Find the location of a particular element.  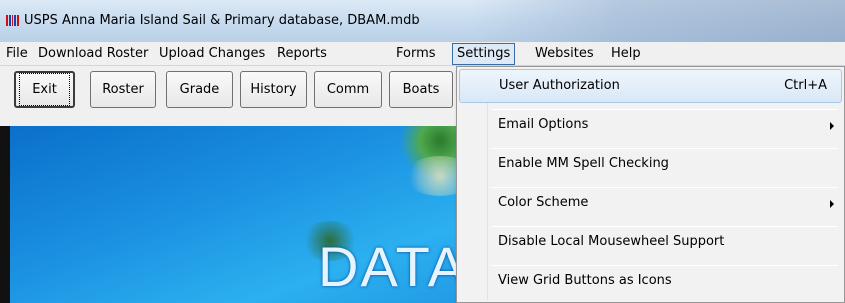

menu-file: File is located at coordinates (17, 53).